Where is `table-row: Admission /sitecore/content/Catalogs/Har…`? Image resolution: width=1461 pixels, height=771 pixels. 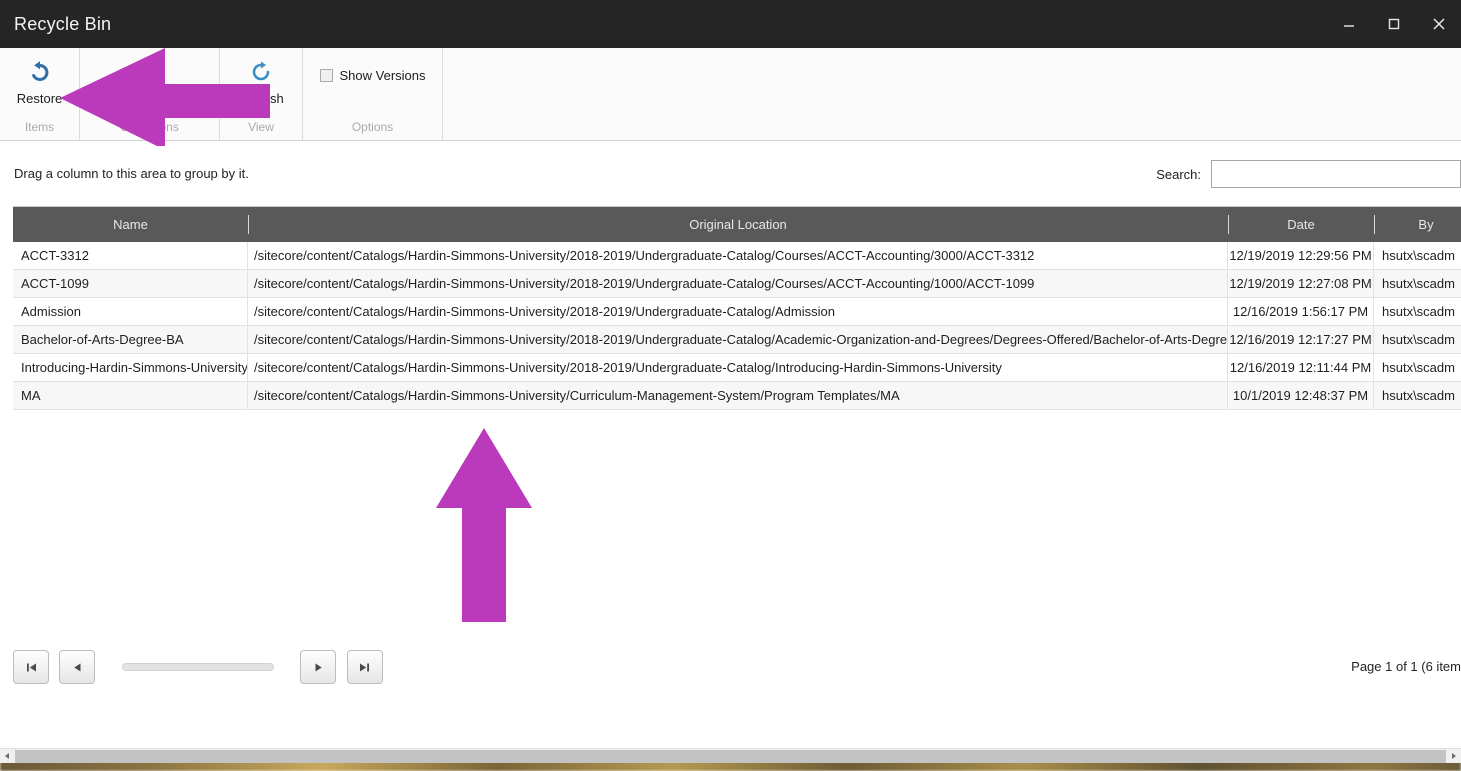 table-row: Admission /sitecore/content/Catalogs/Har… is located at coordinates (737, 312).